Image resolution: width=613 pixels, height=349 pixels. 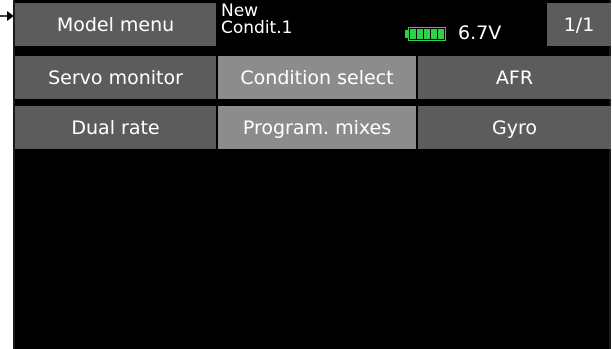 I want to click on header-bar: Model menu New Condit.1 6.7V 1/1, so click(x=313, y=24).